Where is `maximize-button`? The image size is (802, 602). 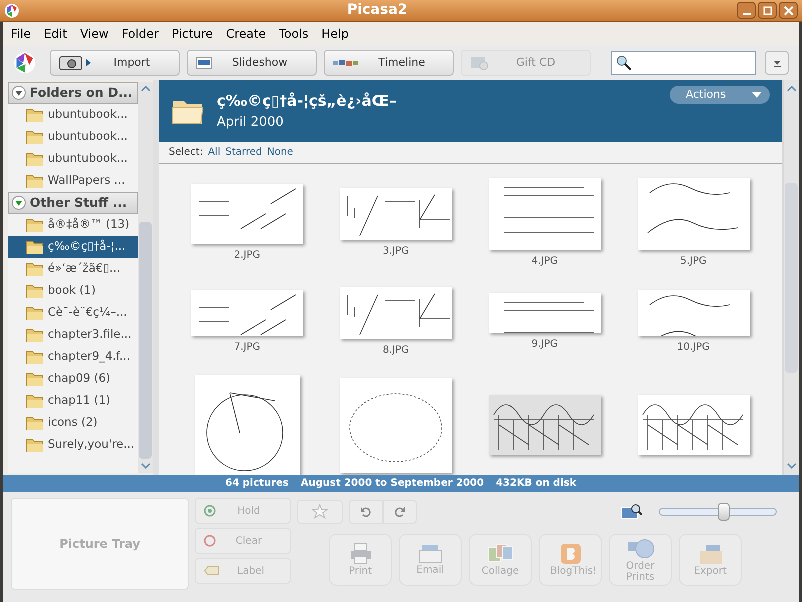 maximize-button is located at coordinates (767, 10).